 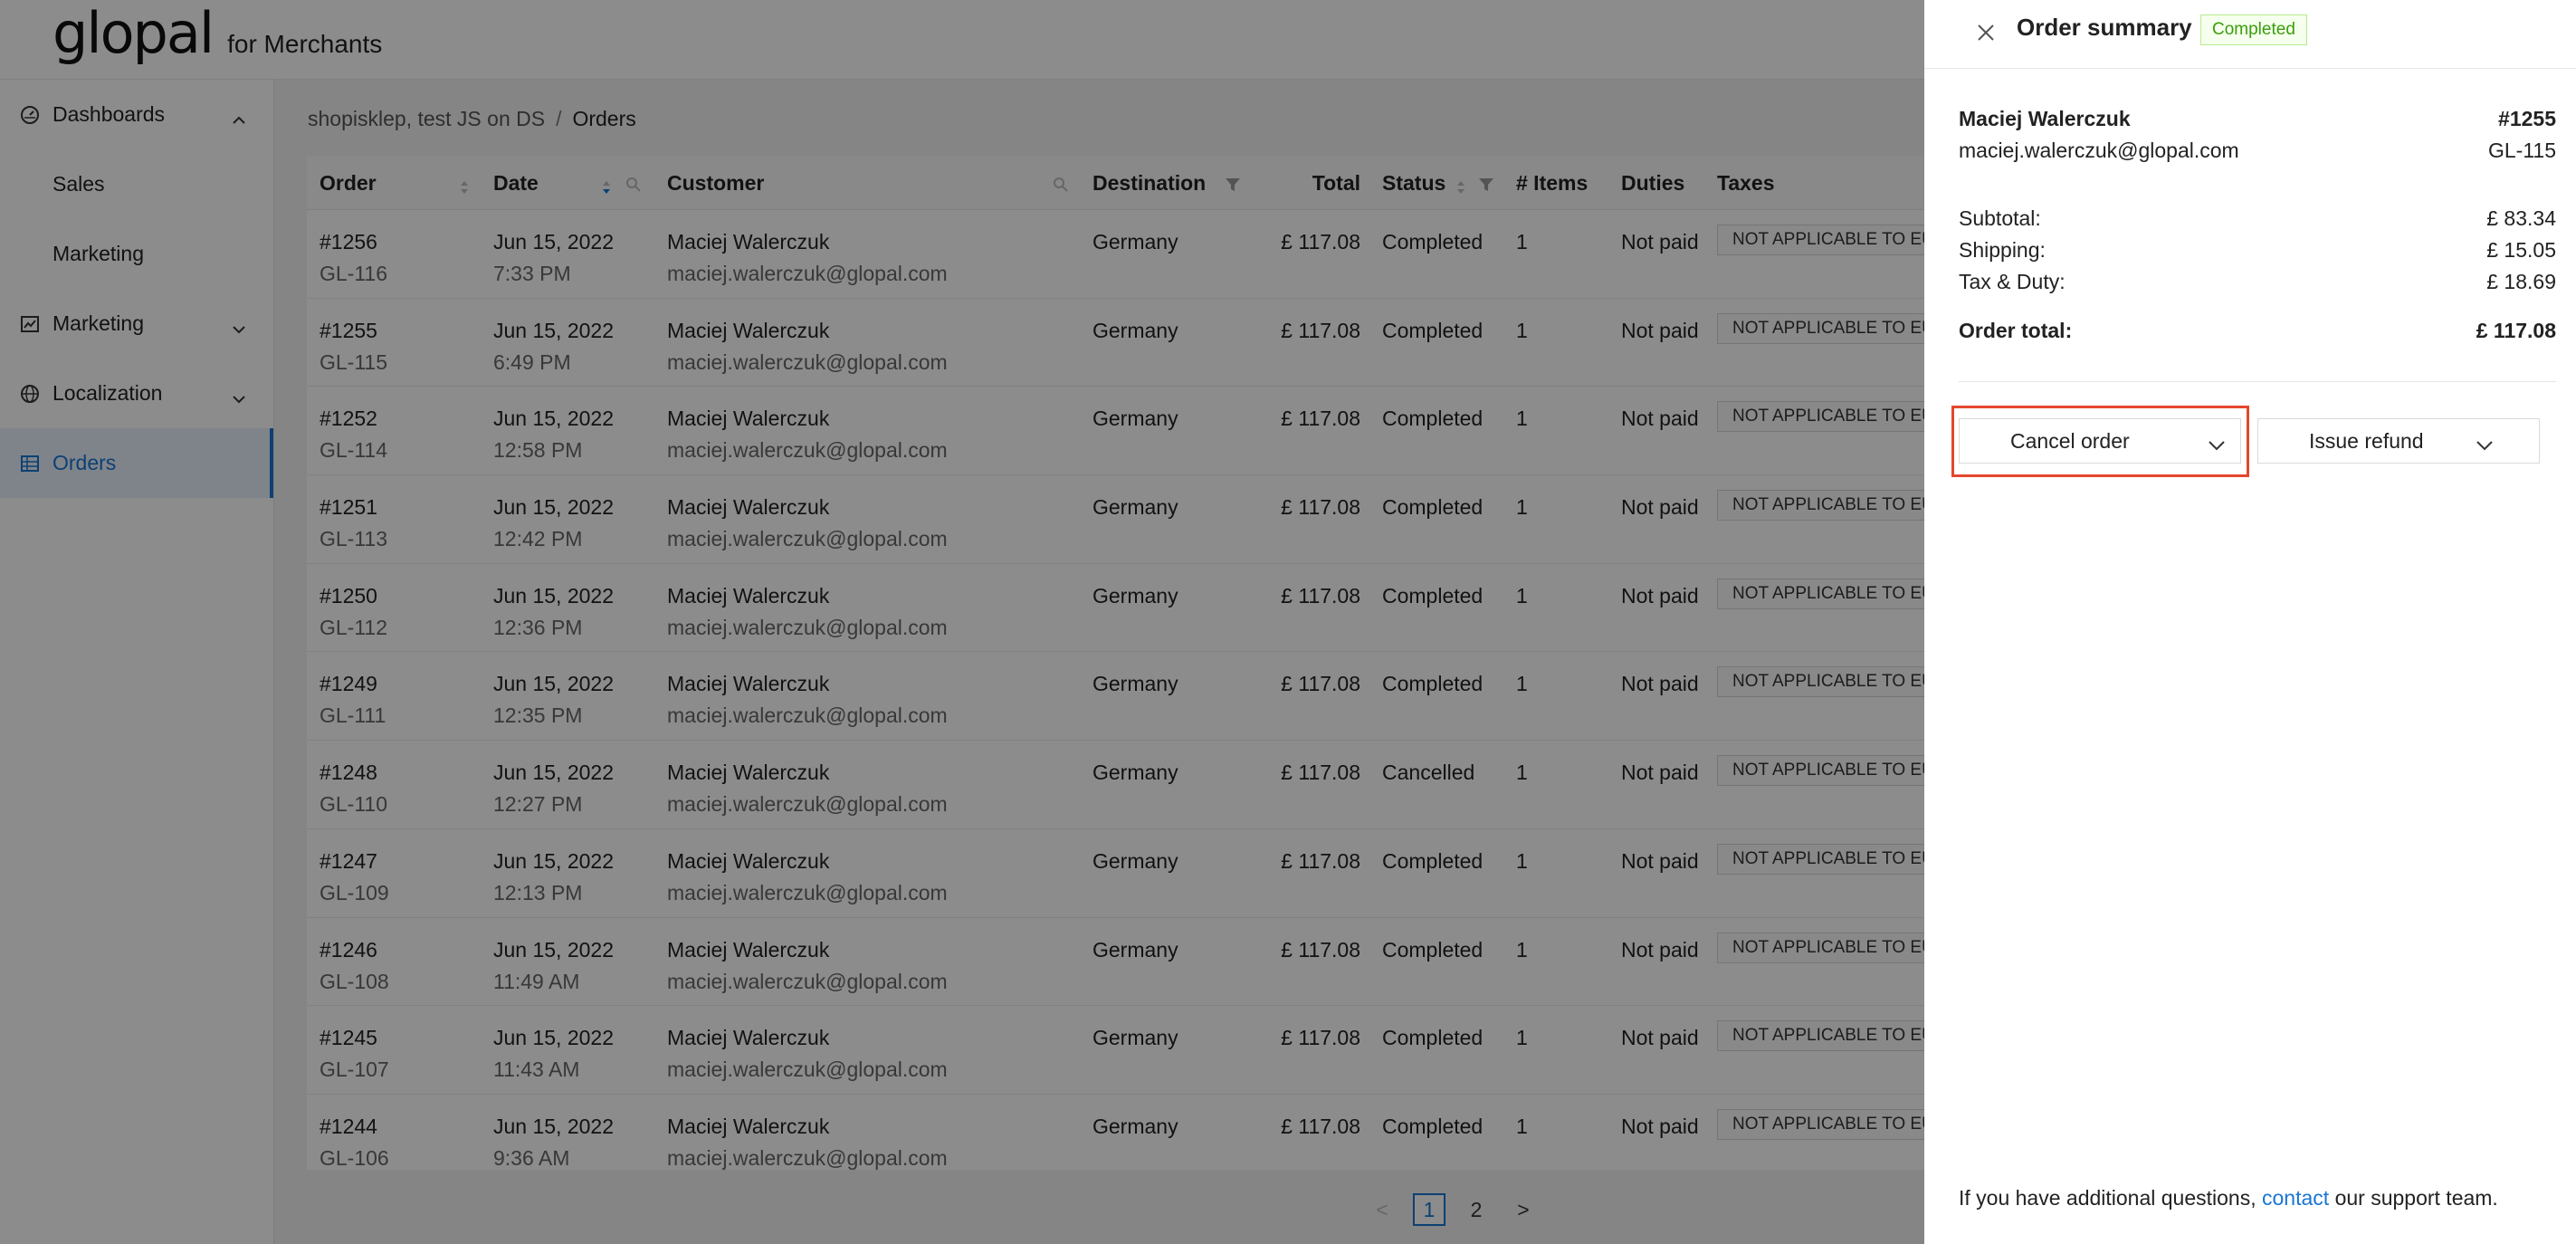 What do you see at coordinates (2257, 251) in the screenshot?
I see `shipping-row: Shipping: £ 15.05` at bounding box center [2257, 251].